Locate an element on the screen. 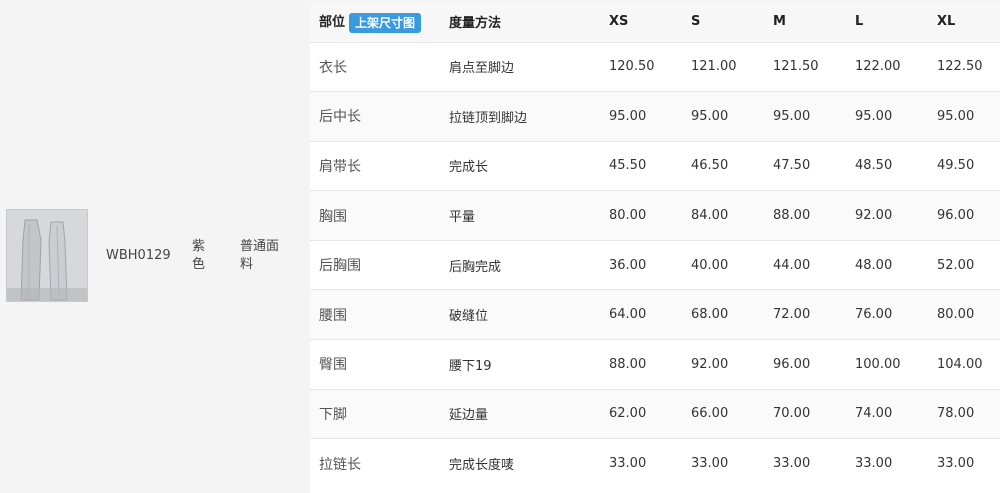  row-part-name: 拉链长 is located at coordinates (340, 464).